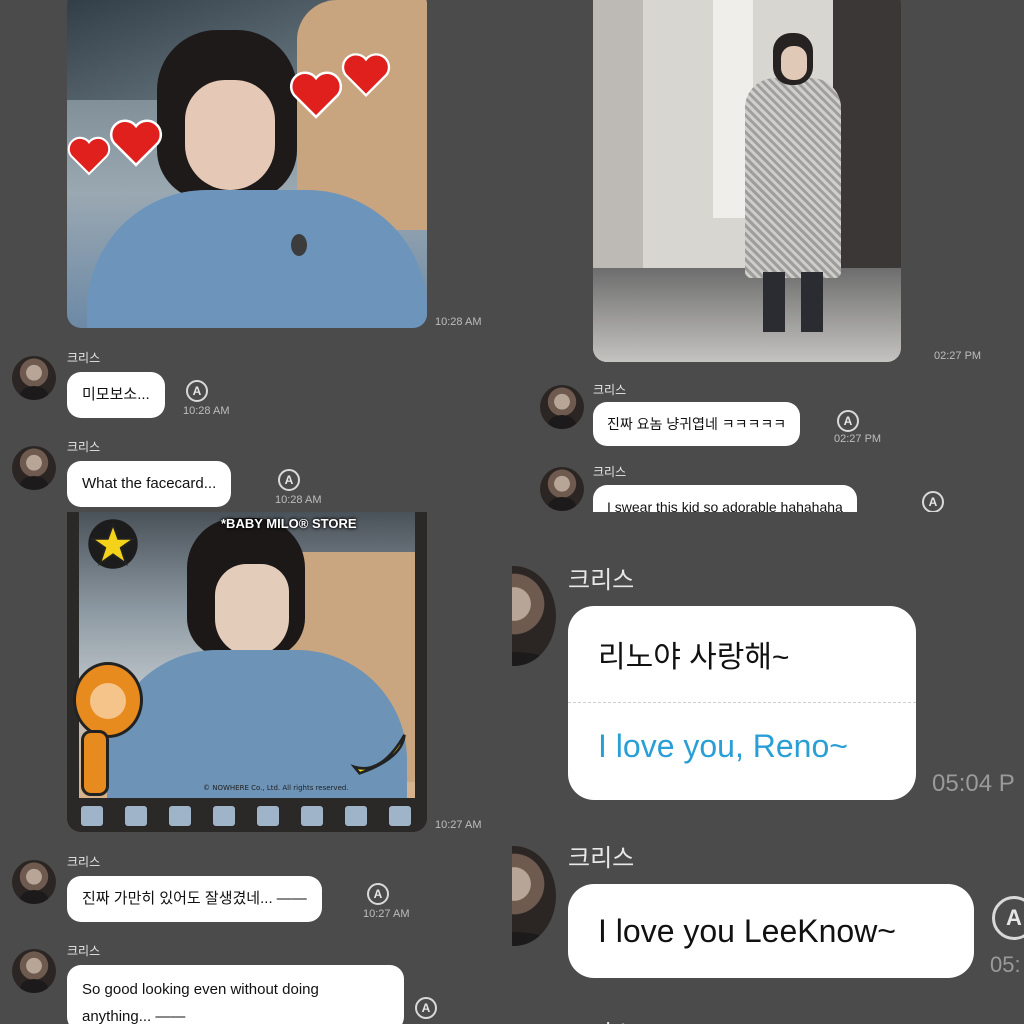 This screenshot has height=1024, width=1024. I want to click on original-text: 리노야 사랑해~, so click(694, 657).